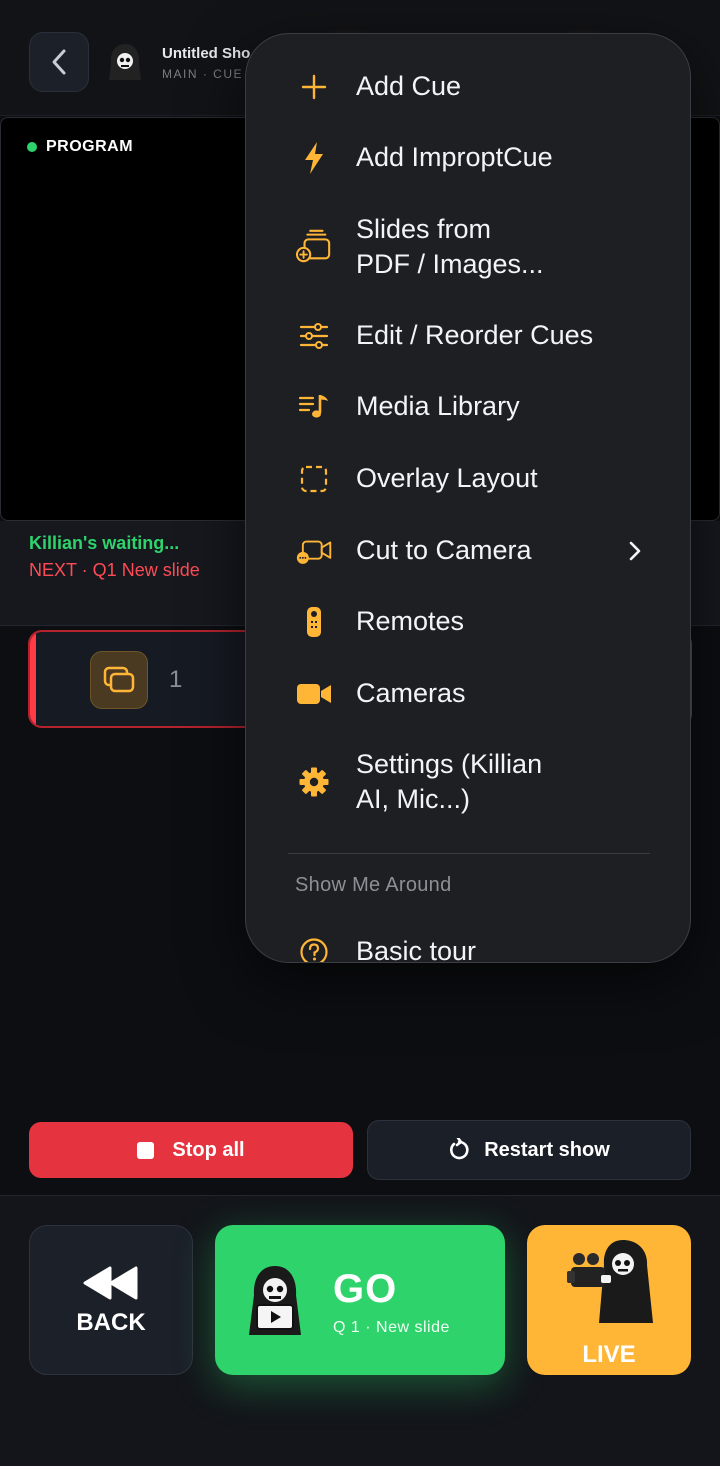 Image resolution: width=720 pixels, height=1466 pixels. Describe the element at coordinates (468, 782) in the screenshot. I see `menu-item-settings: Settings (Killian AI, Mic...)` at that location.